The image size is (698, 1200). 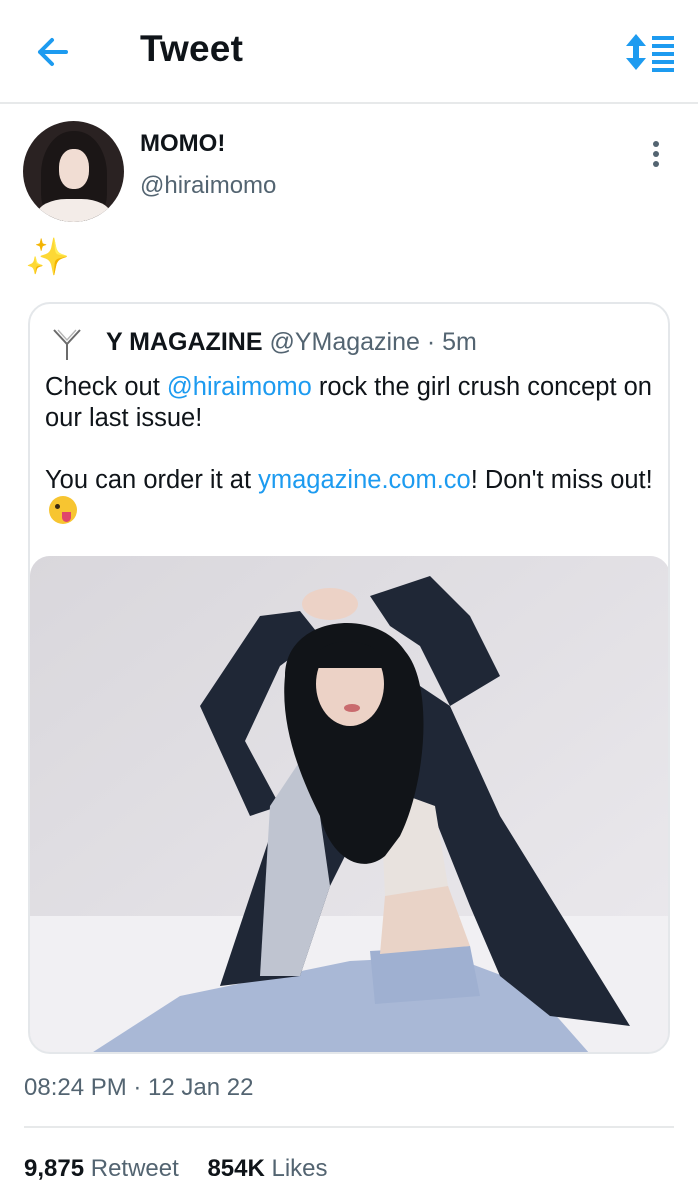 What do you see at coordinates (192, 48) in the screenshot?
I see `page-title: Tweet` at bounding box center [192, 48].